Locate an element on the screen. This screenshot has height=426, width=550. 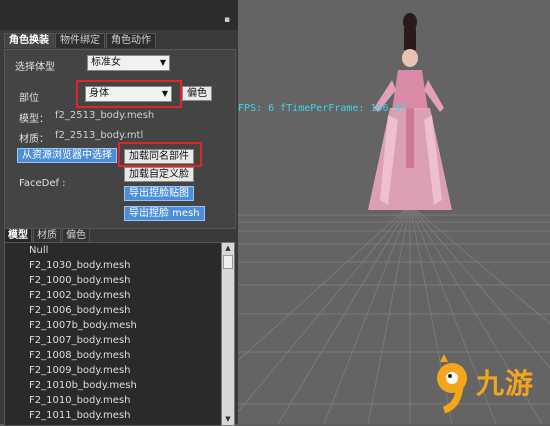
watermark-text: 九游 is located at coordinates (505, 383).